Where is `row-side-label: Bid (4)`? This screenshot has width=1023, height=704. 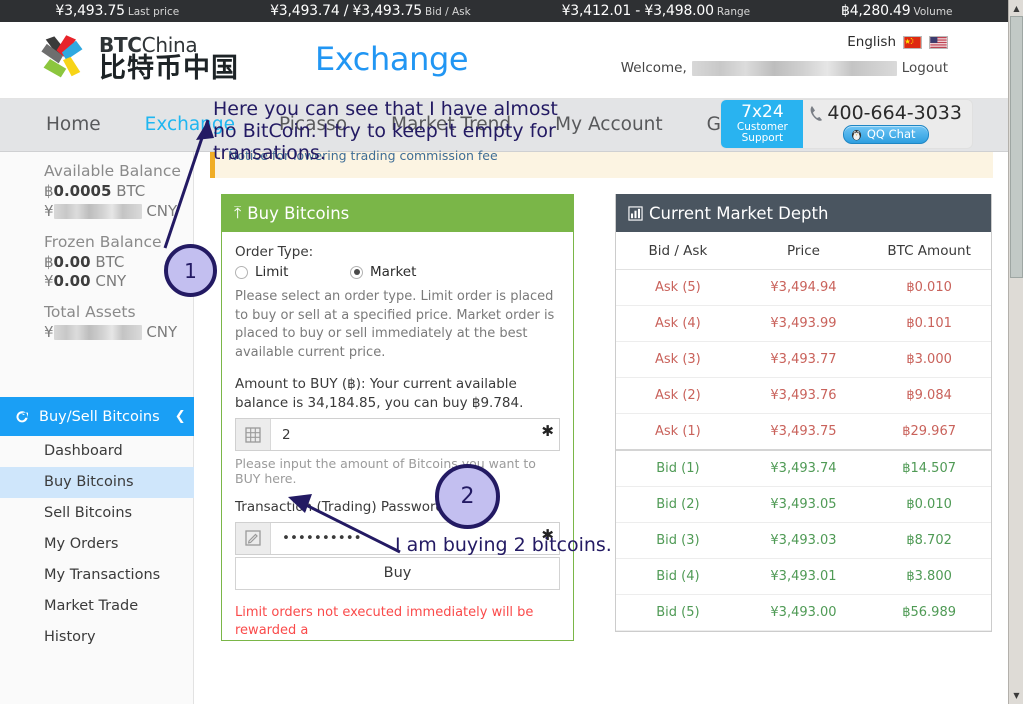
row-side-label: Bid (4) is located at coordinates (678, 576).